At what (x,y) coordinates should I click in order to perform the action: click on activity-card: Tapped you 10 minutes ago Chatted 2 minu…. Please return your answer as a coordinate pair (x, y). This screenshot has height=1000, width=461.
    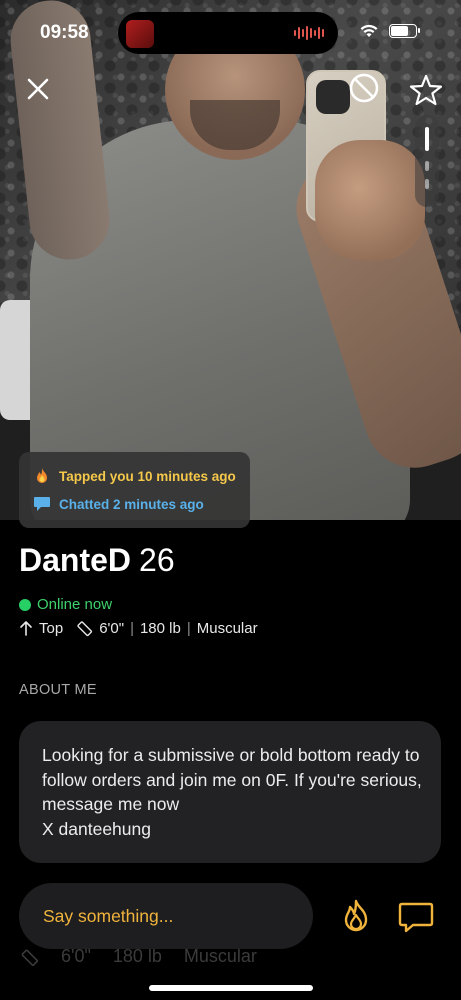
    Looking at the image, I should click on (134, 490).